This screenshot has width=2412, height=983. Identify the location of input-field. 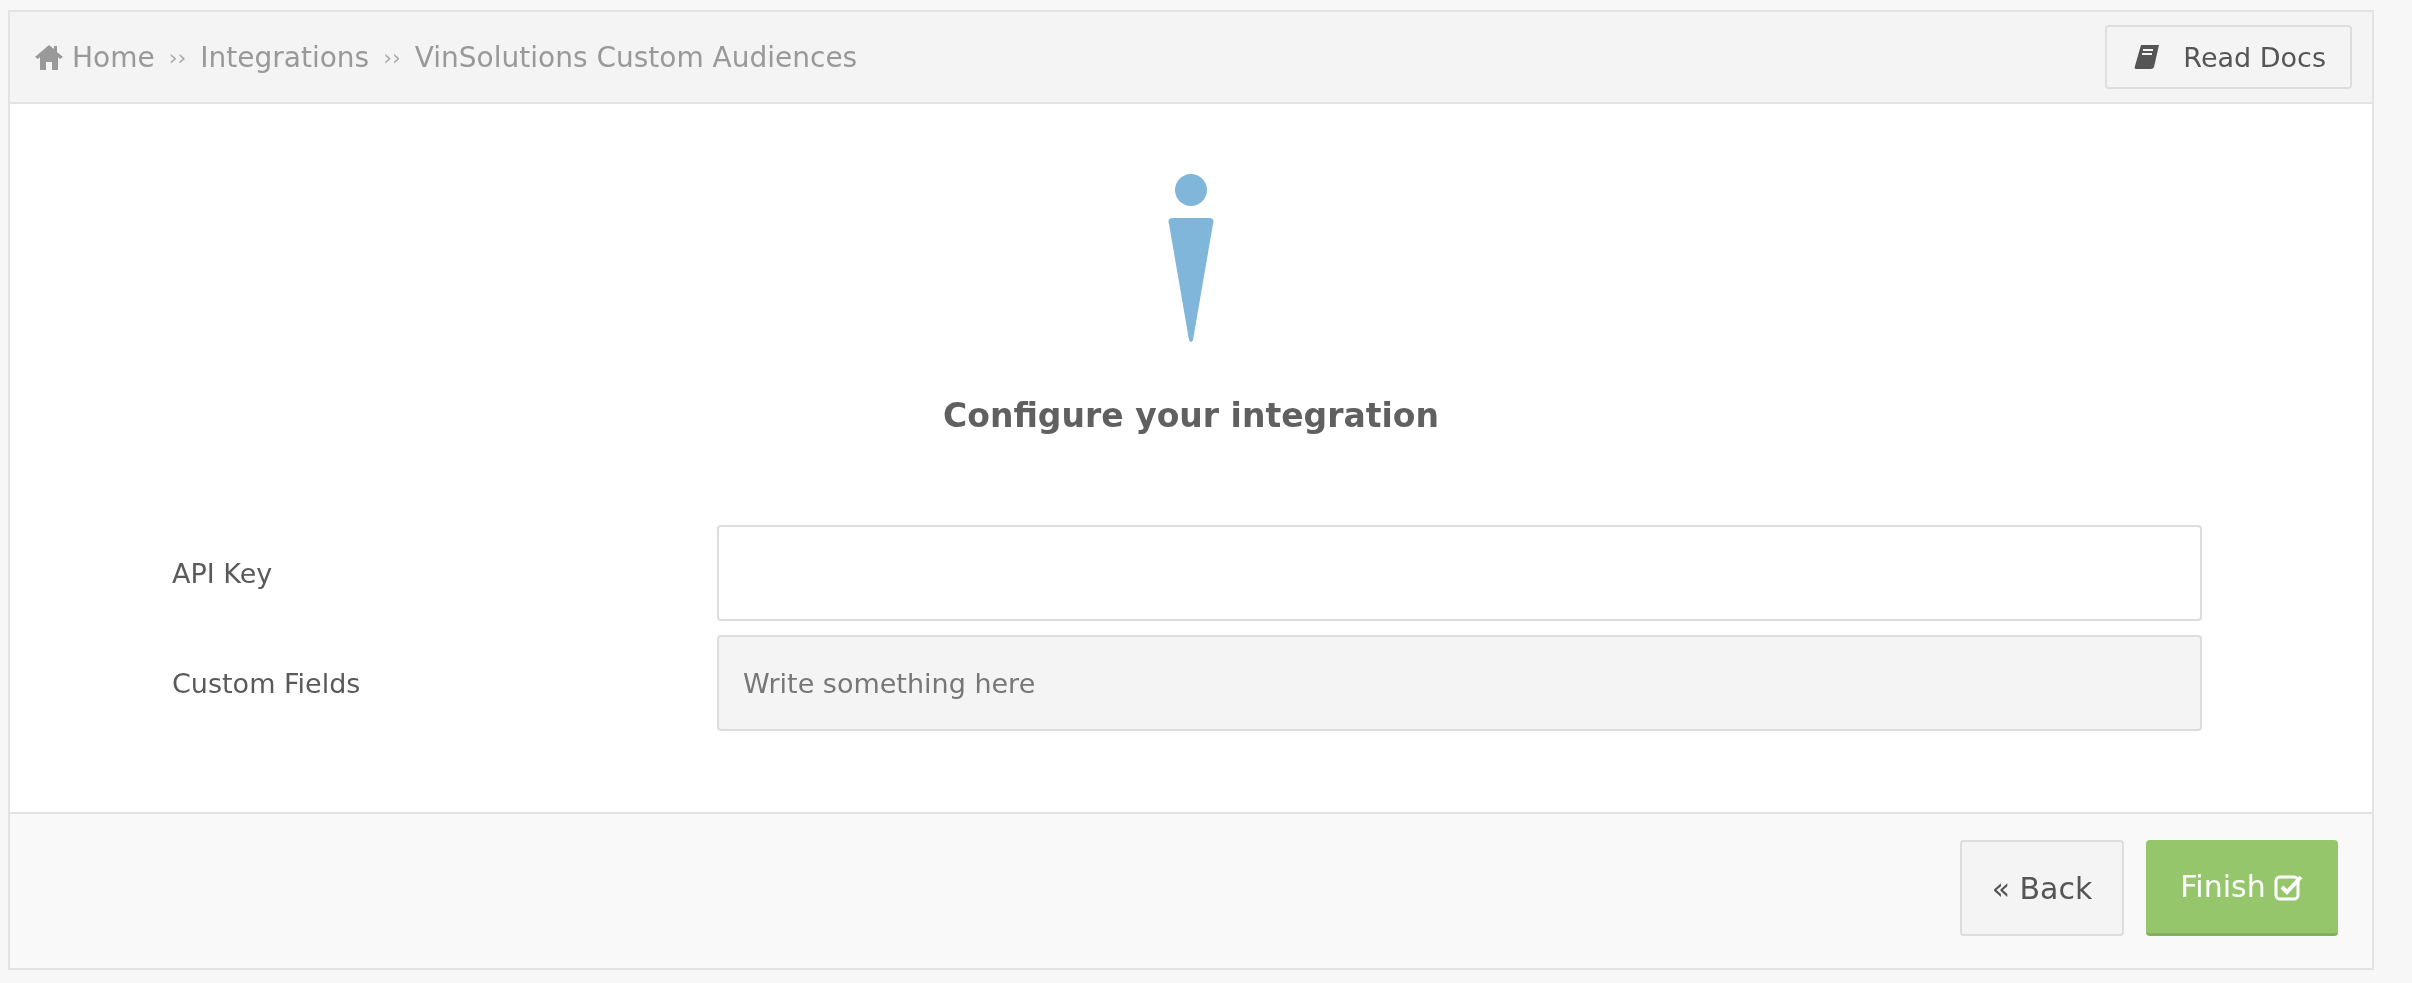
(1459, 573).